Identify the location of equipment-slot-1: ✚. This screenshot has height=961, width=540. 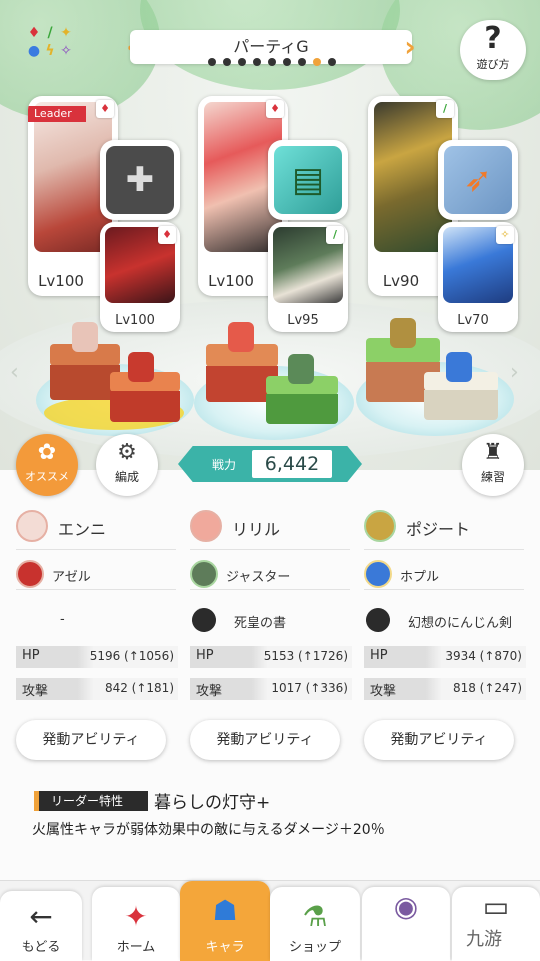
(140, 180).